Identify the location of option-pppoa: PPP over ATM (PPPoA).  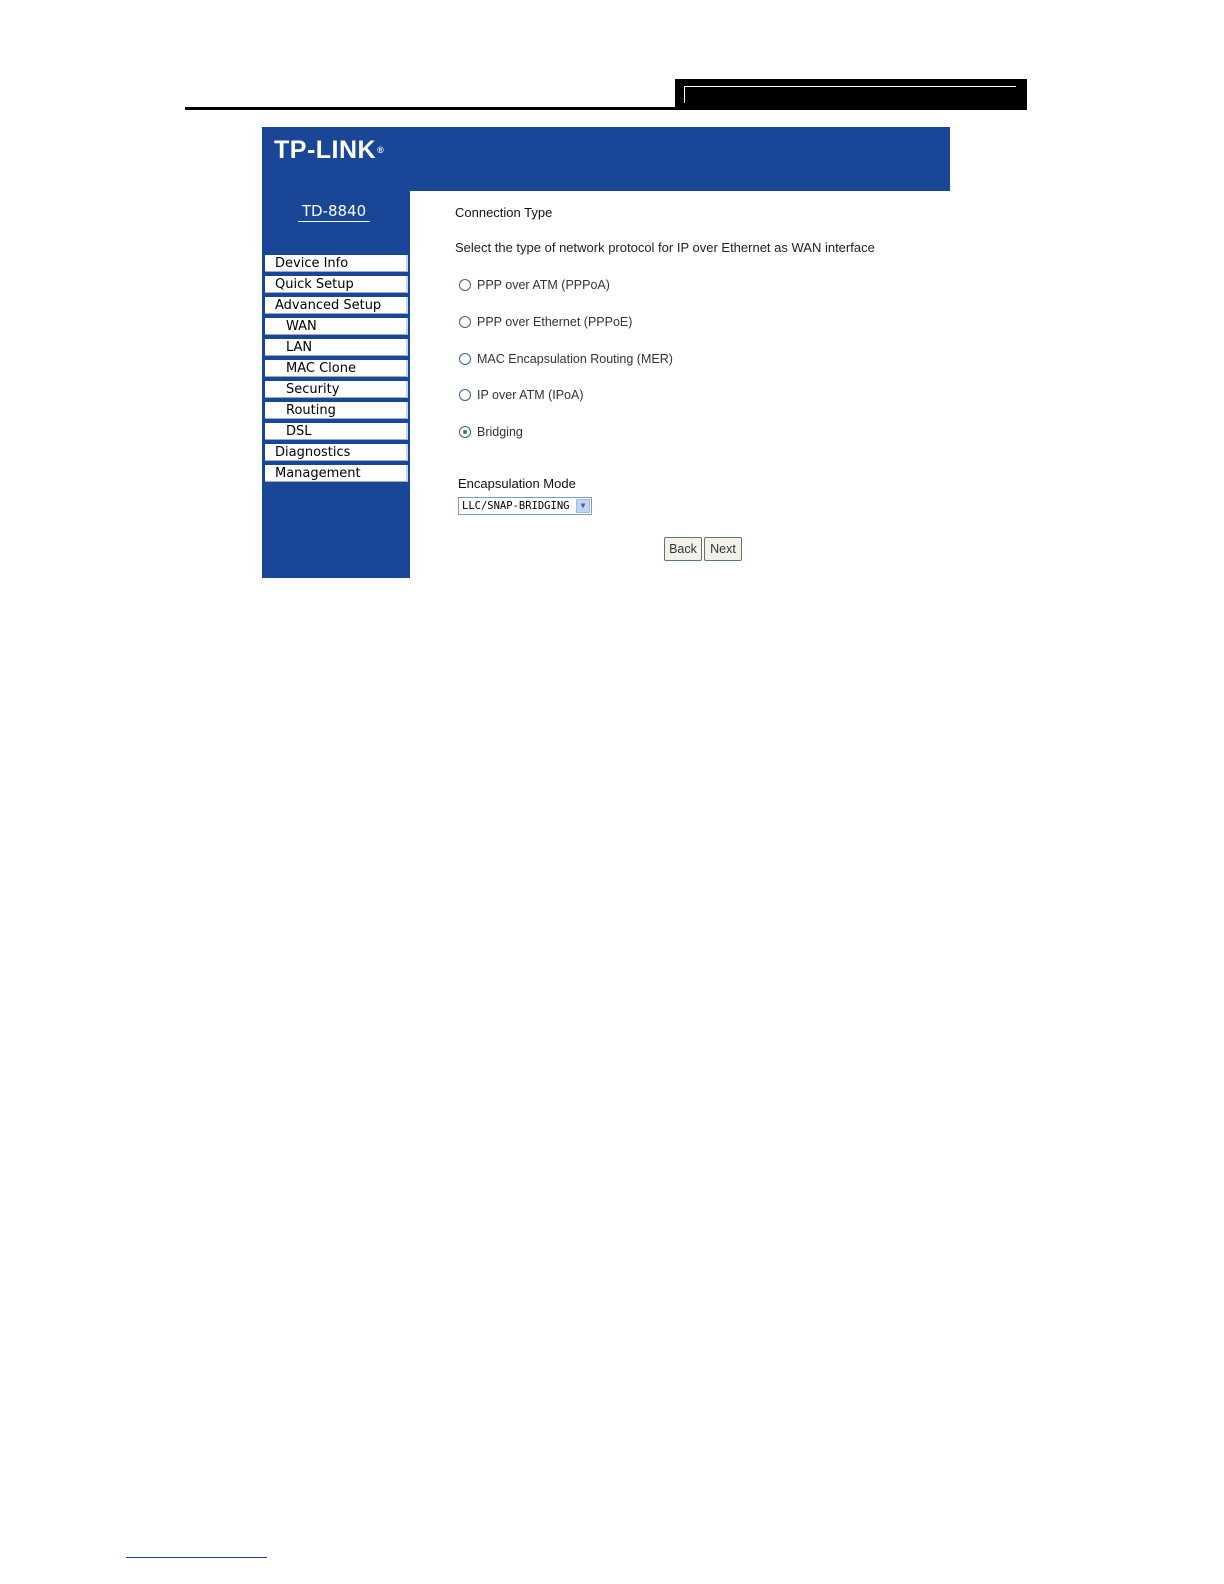
(534, 285).